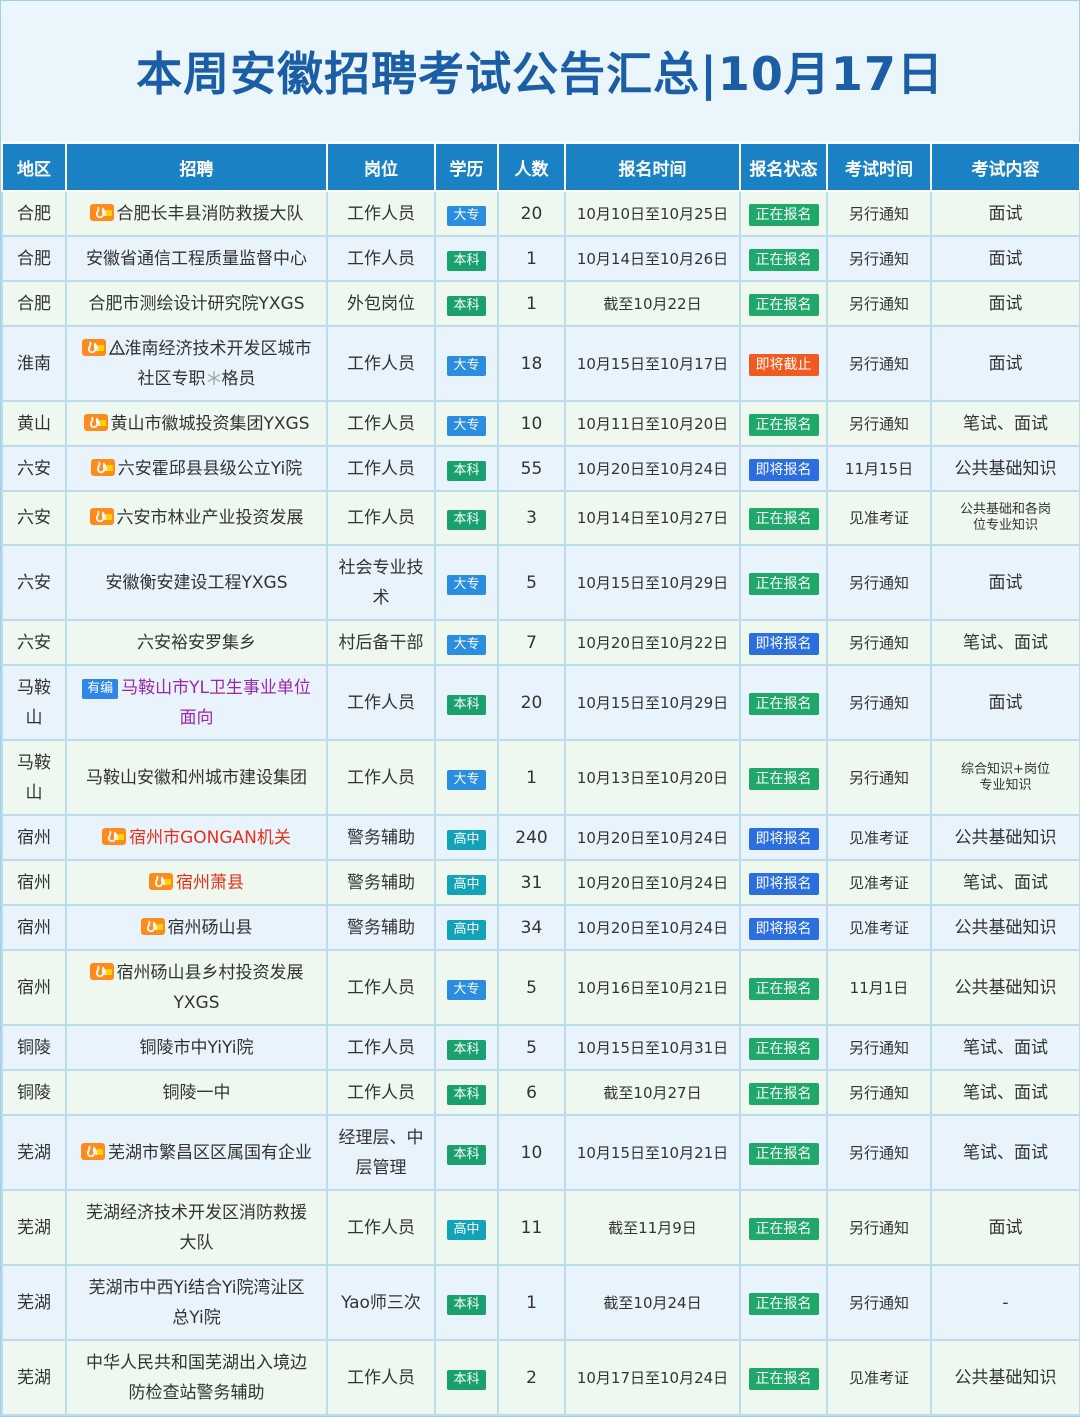 The height and width of the screenshot is (1417, 1080). What do you see at coordinates (196, 717) in the screenshot?
I see `recruit-name-line2: 面向` at bounding box center [196, 717].